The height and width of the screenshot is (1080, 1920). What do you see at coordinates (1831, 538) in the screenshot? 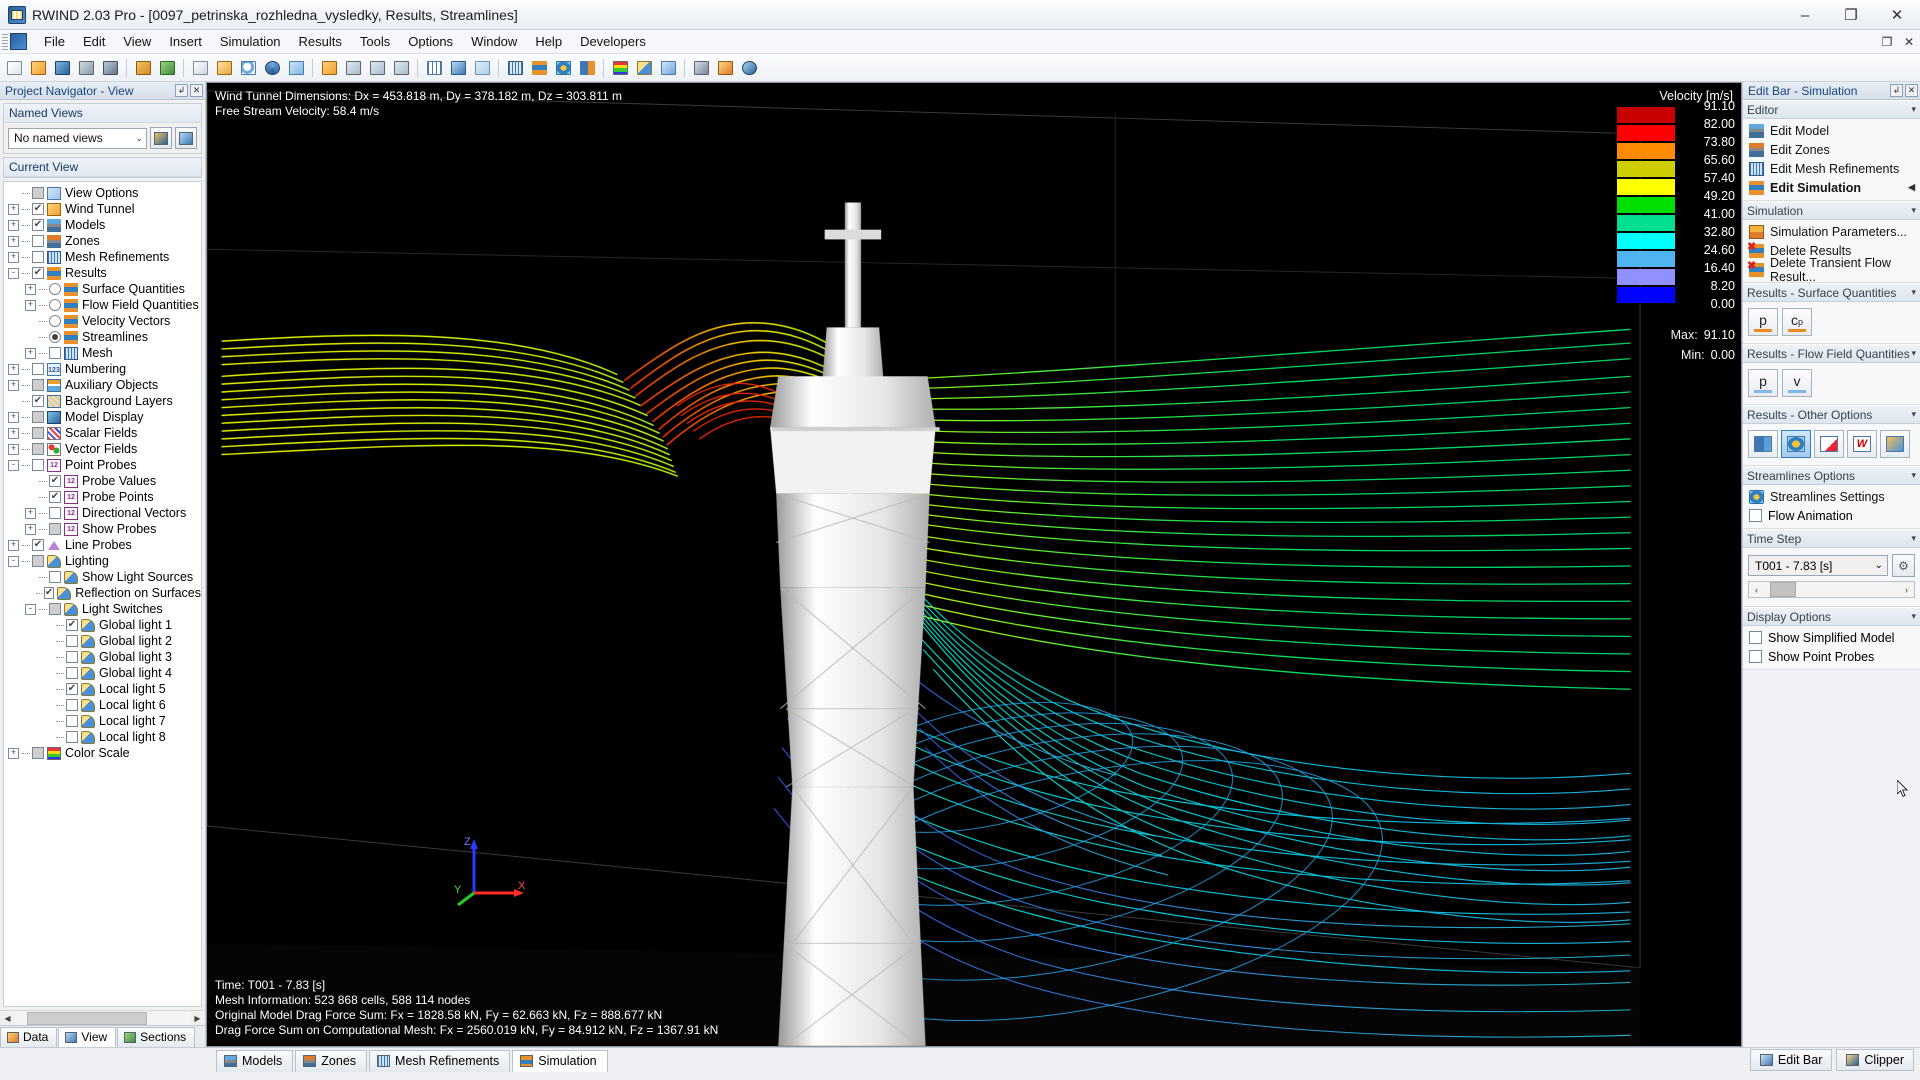
I see `section-header-time-step: Time Step ▾` at bounding box center [1831, 538].